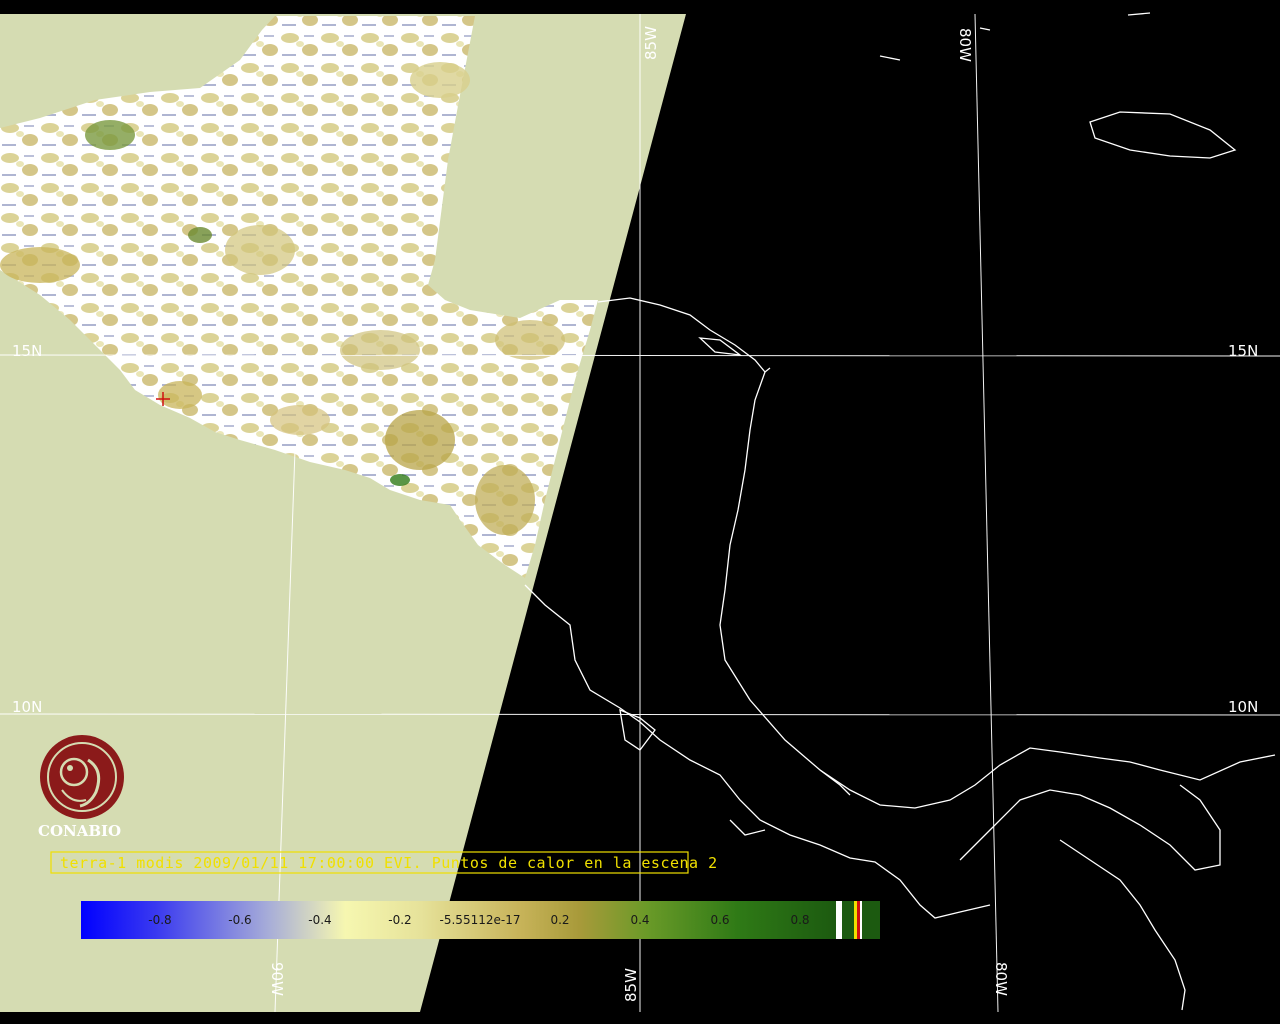 Image resolution: width=1280 pixels, height=1024 pixels. I want to click on colorbar-tick-label: 0.4, so click(639, 920).